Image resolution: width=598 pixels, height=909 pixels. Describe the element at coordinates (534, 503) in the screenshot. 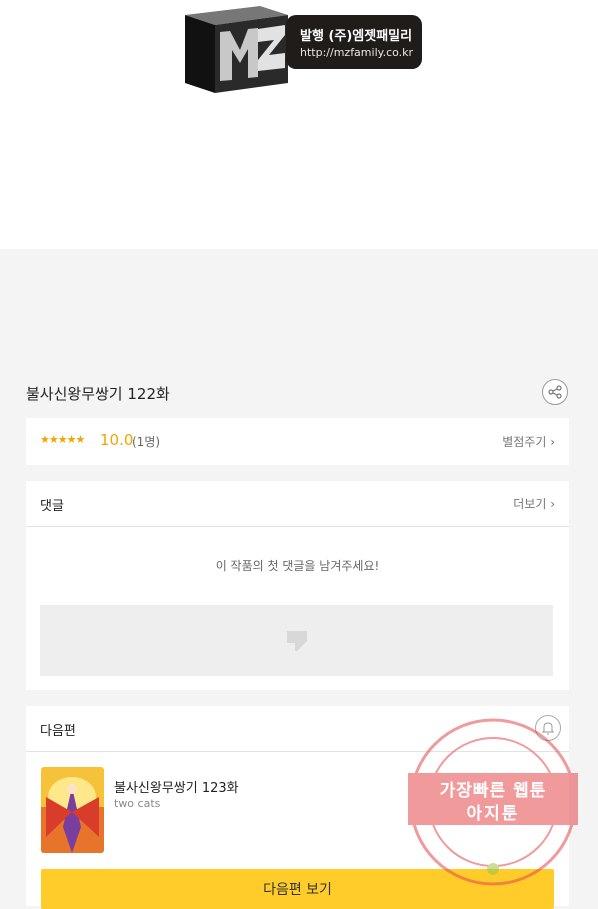

I see `comments-more-link: 더보기 ›` at that location.